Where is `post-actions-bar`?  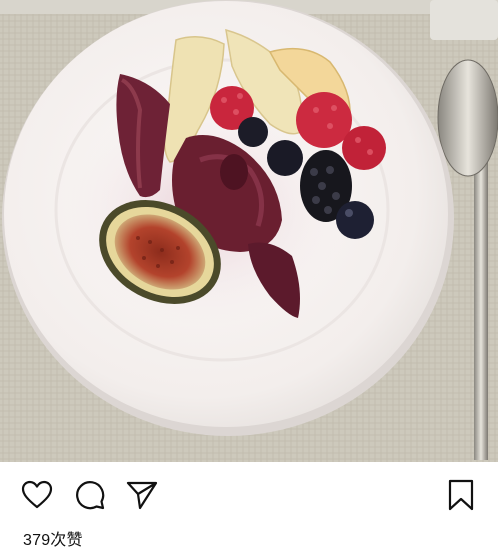
post-actions-bar is located at coordinates (249, 492).